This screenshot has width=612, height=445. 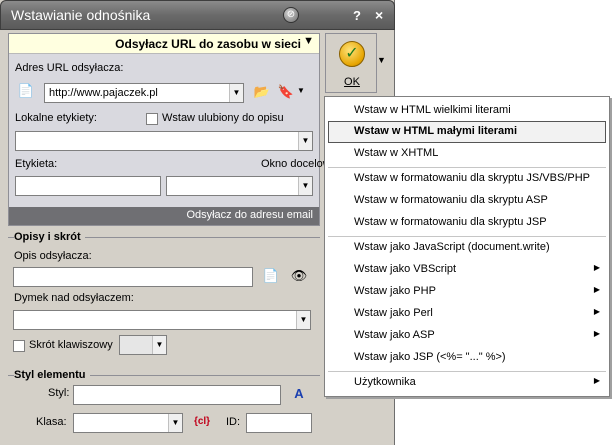 I want to click on menu-item-label: Użytkownika, so click(x=385, y=382).